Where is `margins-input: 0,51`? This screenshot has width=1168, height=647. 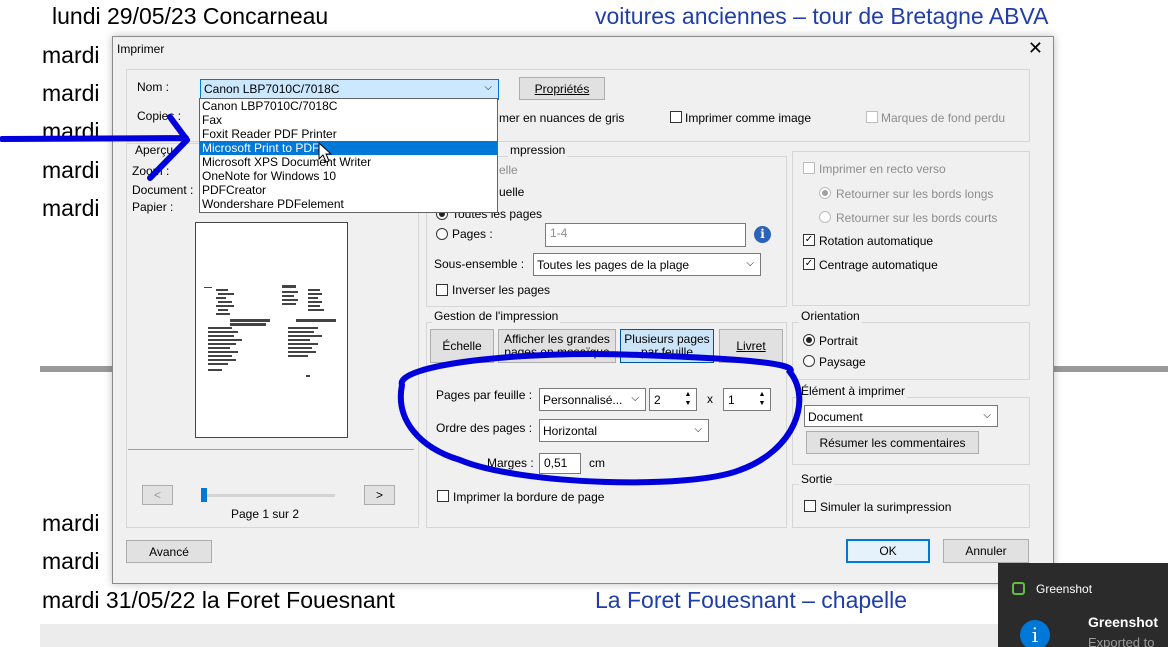
margins-input: 0,51 is located at coordinates (560, 463).